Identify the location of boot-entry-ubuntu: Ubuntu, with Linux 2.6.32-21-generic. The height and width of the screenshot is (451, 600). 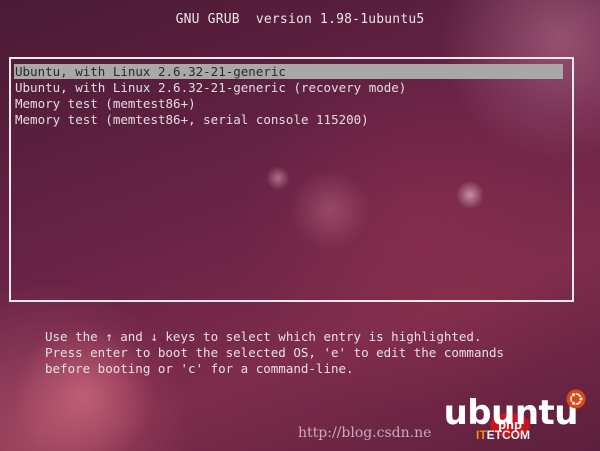
(288, 71).